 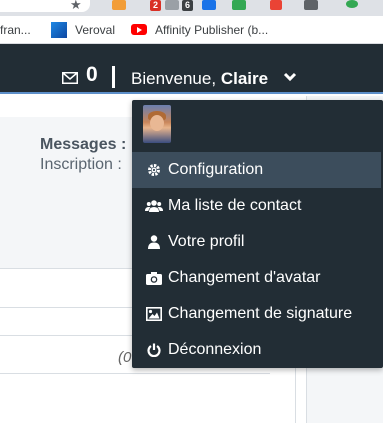 What do you see at coordinates (113, 77) in the screenshot?
I see `navbar-divider` at bounding box center [113, 77].